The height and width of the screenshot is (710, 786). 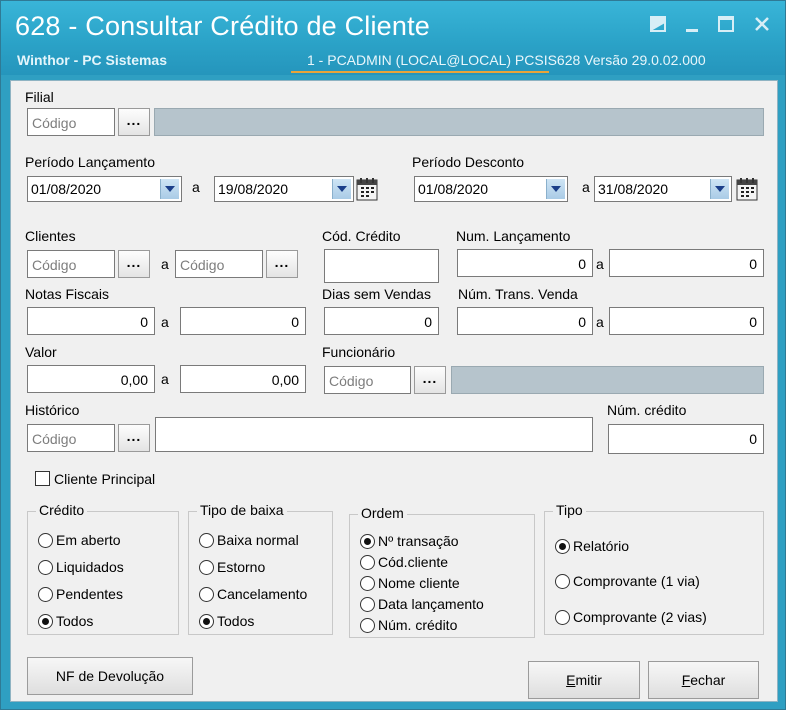 I want to click on radio-baixa-normal: Baixa normal, so click(x=249, y=540).